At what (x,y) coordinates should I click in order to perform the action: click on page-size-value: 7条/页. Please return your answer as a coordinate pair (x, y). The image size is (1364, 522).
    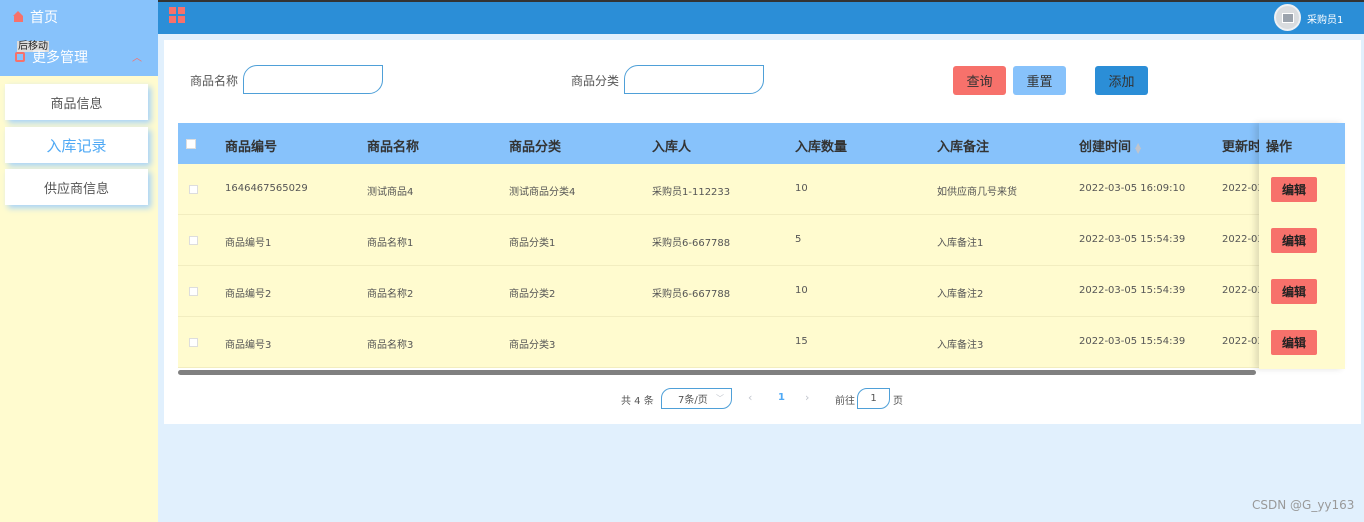
    Looking at the image, I should click on (693, 400).